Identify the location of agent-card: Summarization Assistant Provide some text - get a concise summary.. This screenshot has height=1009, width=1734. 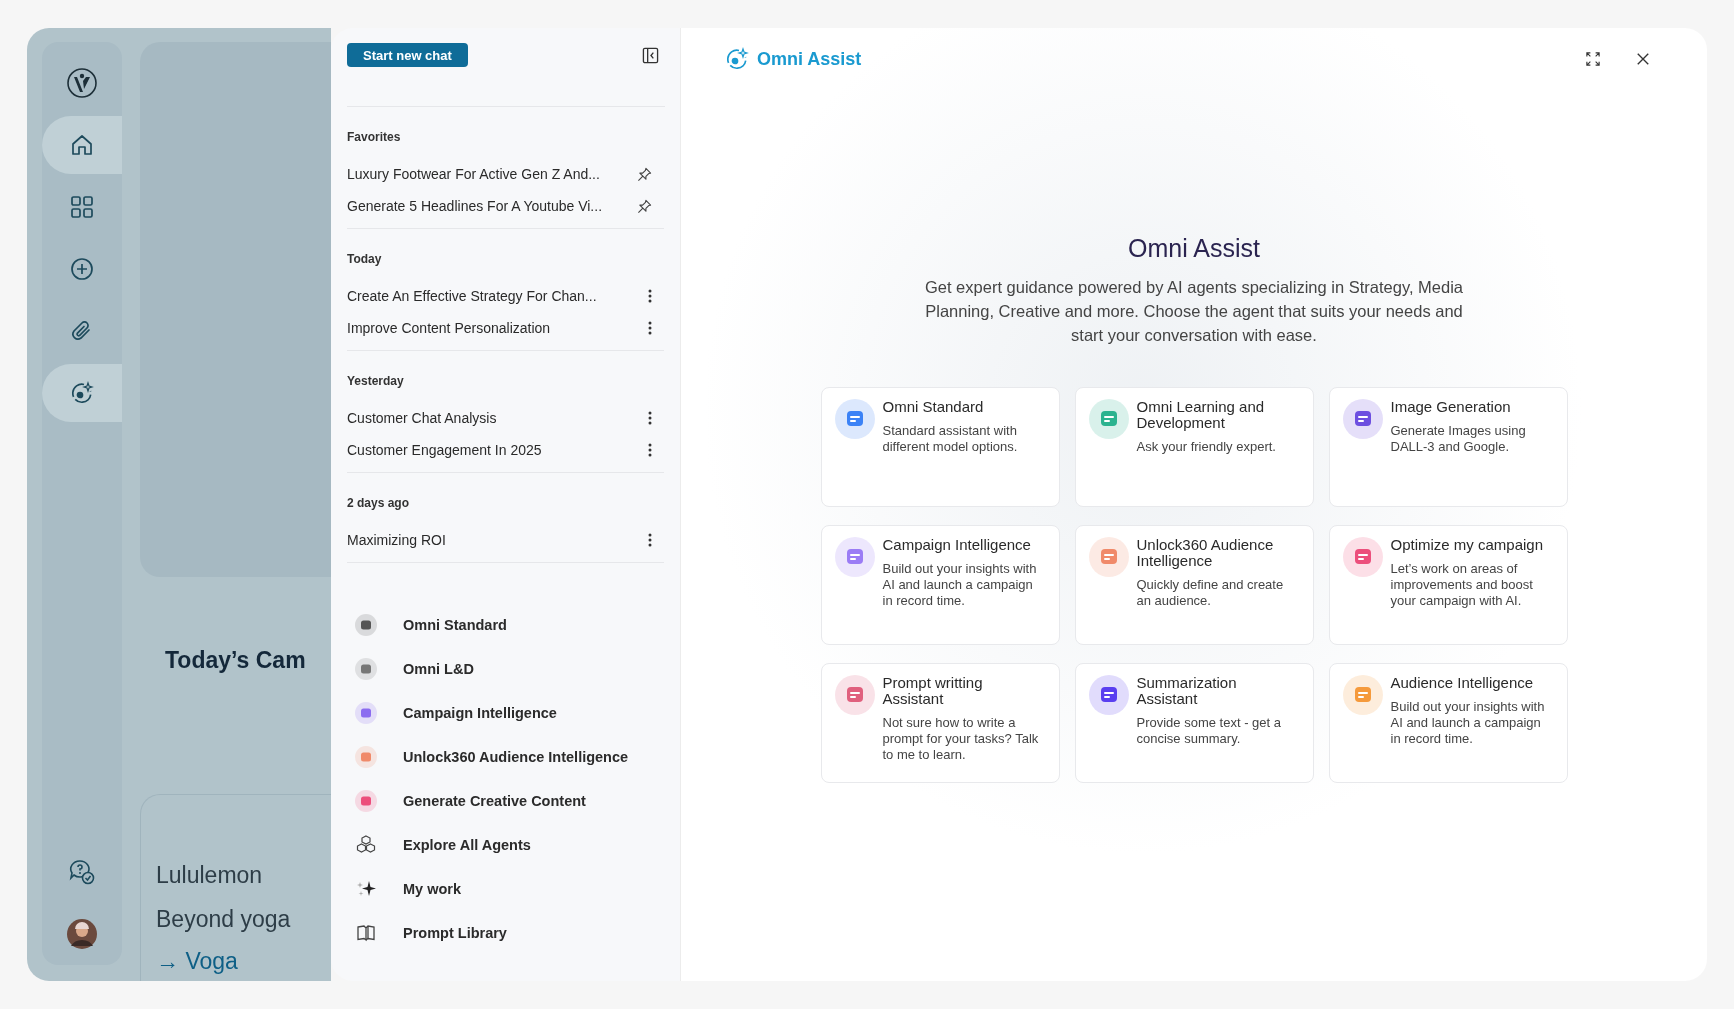
(1194, 723).